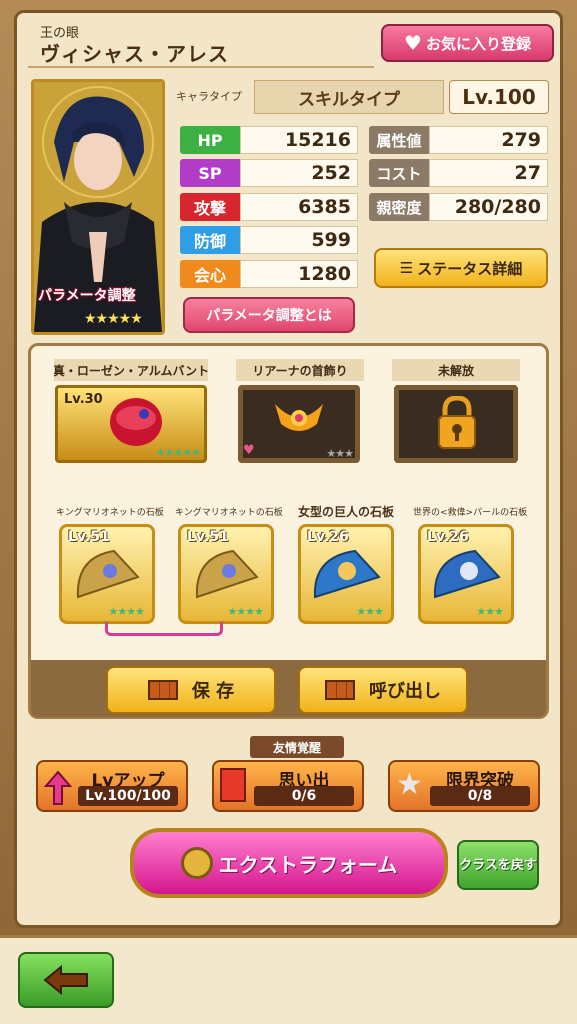 Image resolution: width=577 pixels, height=1024 pixels. What do you see at coordinates (269, 315) in the screenshot?
I see `param-about-button: パラメータ調整とは` at bounding box center [269, 315].